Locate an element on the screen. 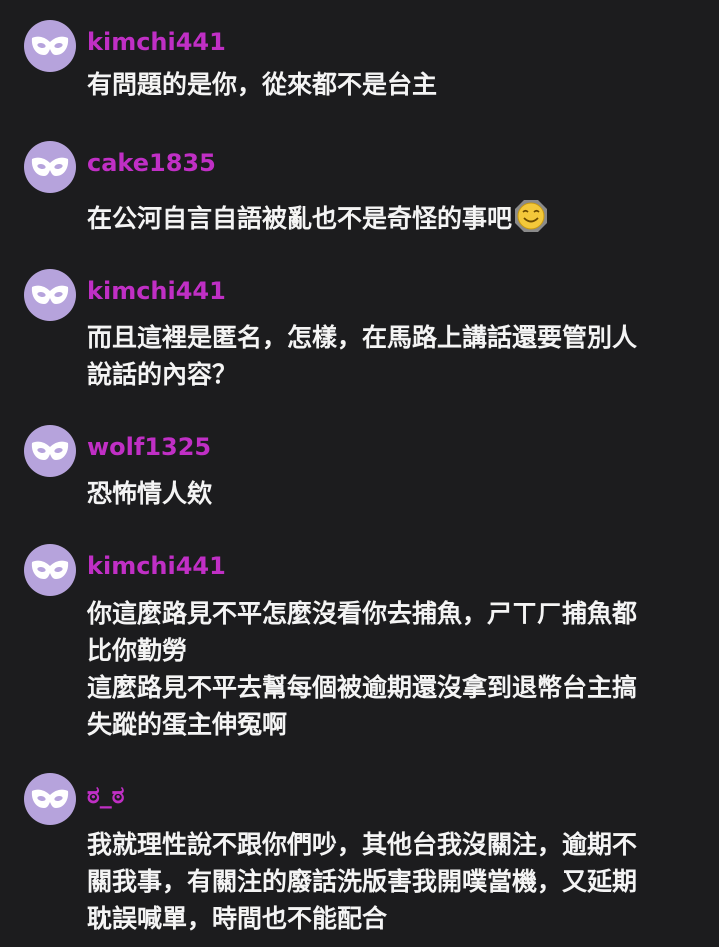 Image resolution: width=719 pixels, height=947 pixels. message-line: 失蹤的蛋主伸冤啊 is located at coordinates (187, 724).